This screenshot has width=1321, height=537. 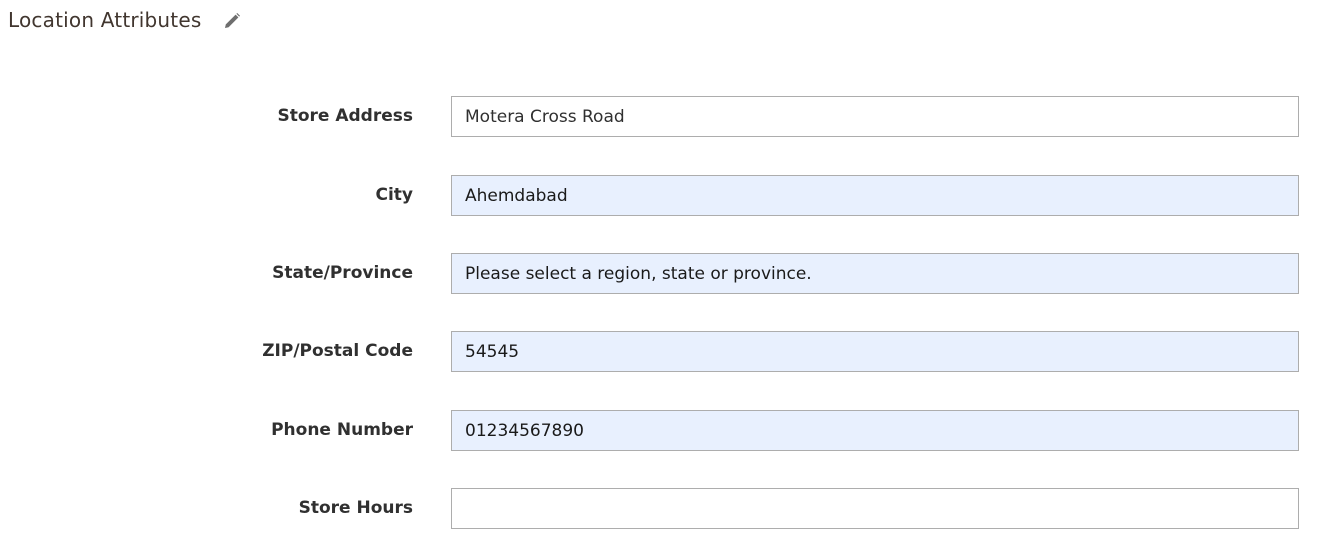 What do you see at coordinates (875, 508) in the screenshot?
I see `store-hours-input` at bounding box center [875, 508].